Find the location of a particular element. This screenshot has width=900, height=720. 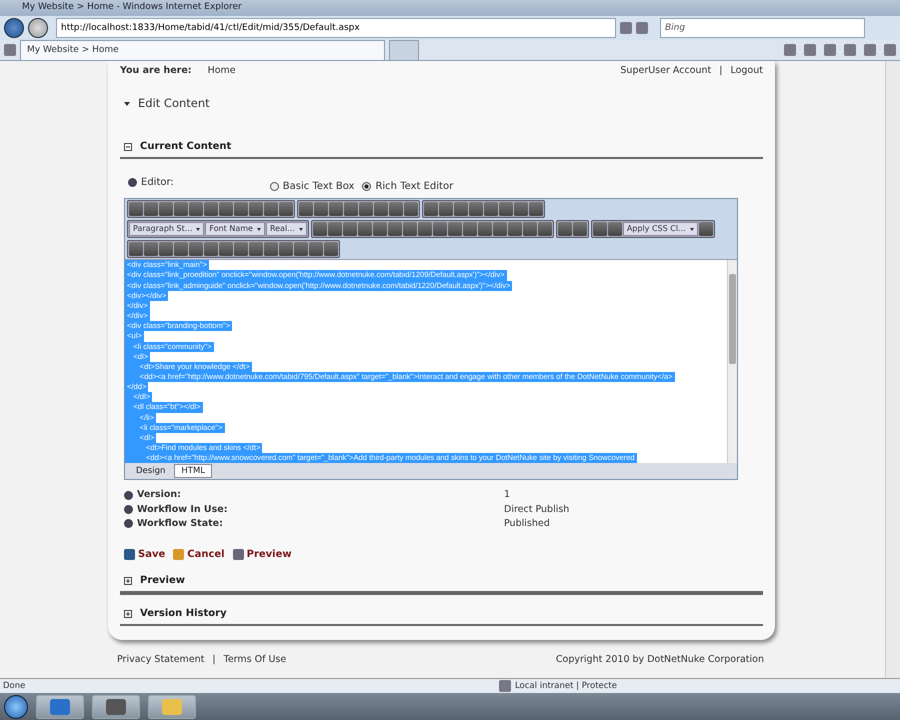

footer-link: Terms Of Use is located at coordinates (255, 660).